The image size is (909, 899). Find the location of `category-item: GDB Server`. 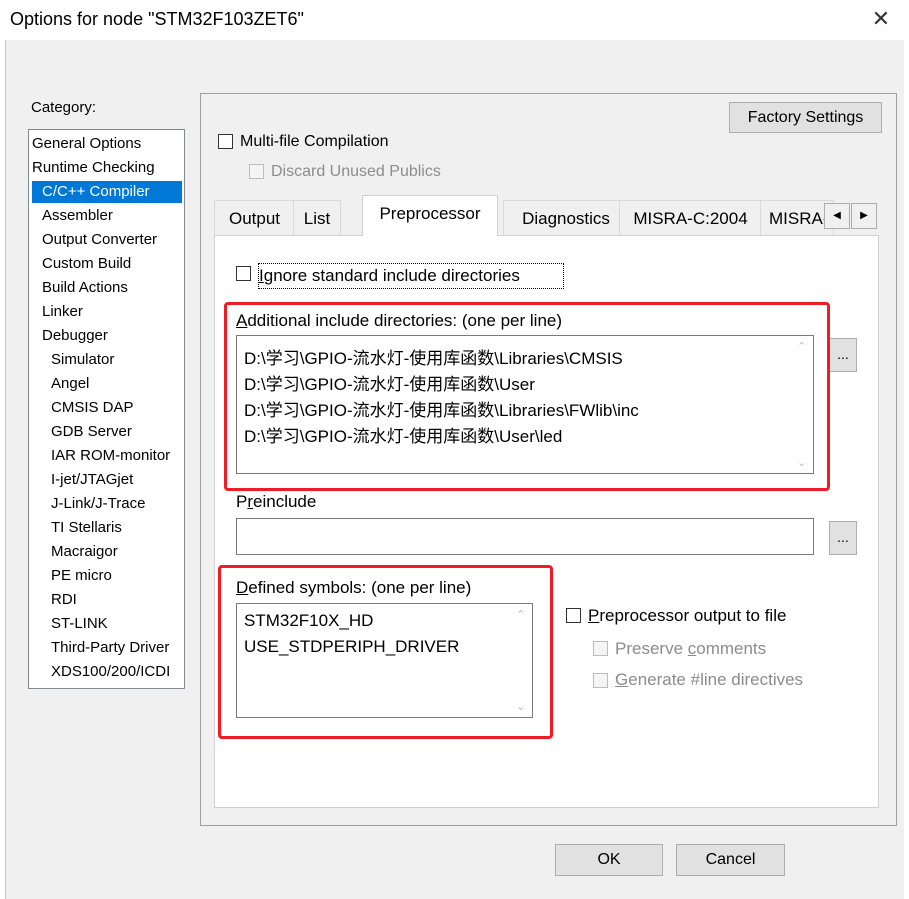

category-item: GDB Server is located at coordinates (91, 432).